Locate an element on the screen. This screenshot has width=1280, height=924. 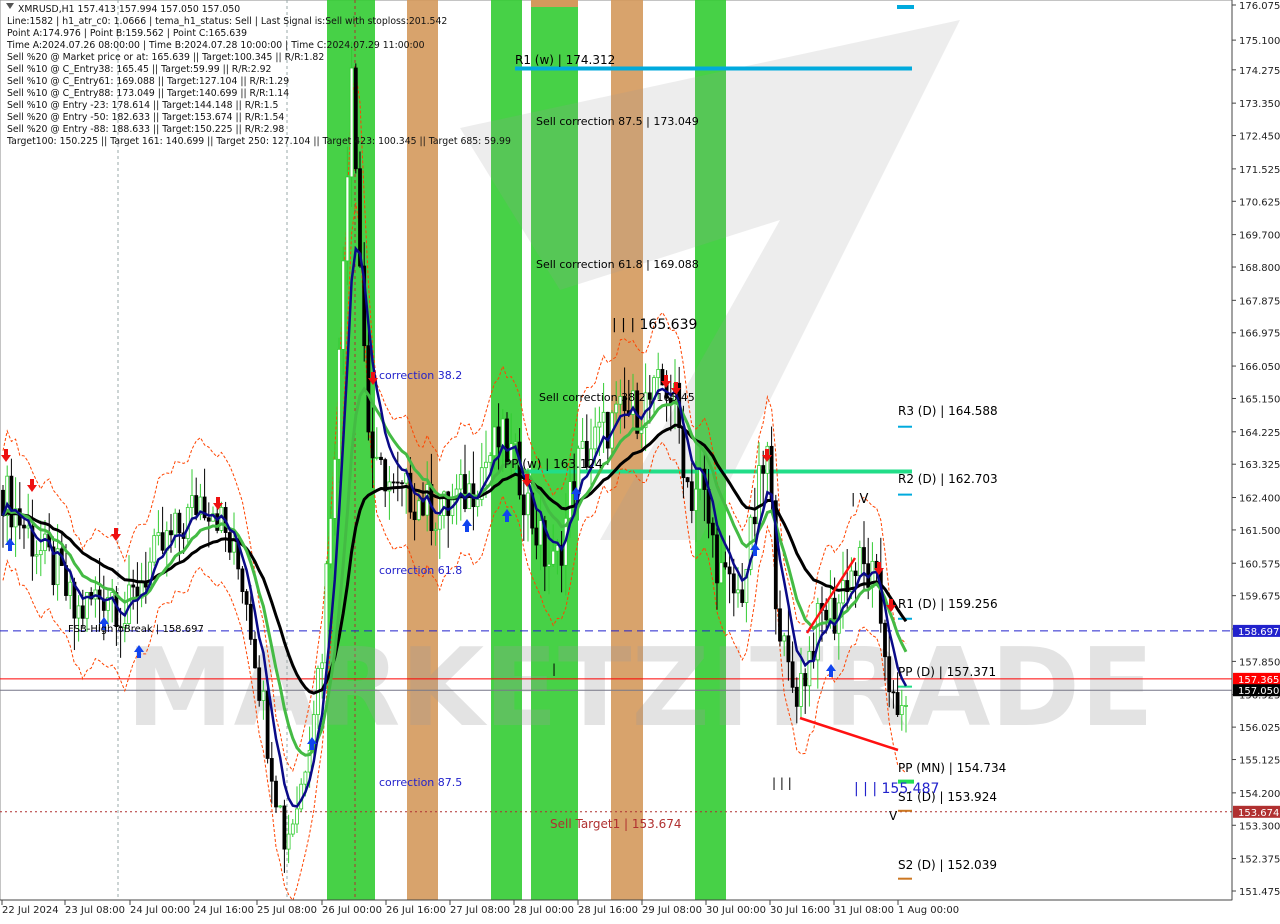
annotation-label: PP (D) | 157.371 is located at coordinates (947, 672).